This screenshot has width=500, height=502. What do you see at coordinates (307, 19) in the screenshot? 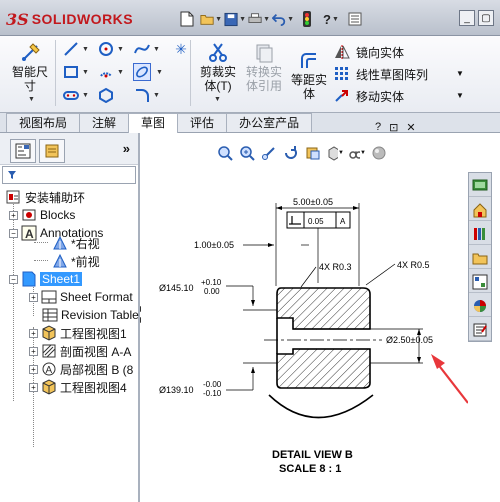
I see `rebuild-traffic-light-icon` at bounding box center [307, 19].